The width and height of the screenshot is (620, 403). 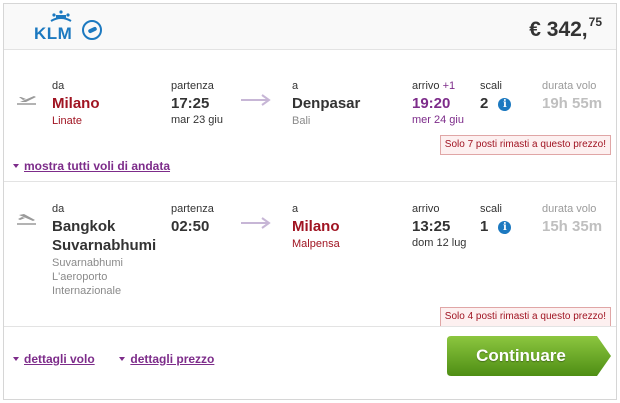 What do you see at coordinates (525, 145) in the screenshot?
I see `seats-warning-badge: Solo 7 posti rimasti a questo prezzo!` at bounding box center [525, 145].